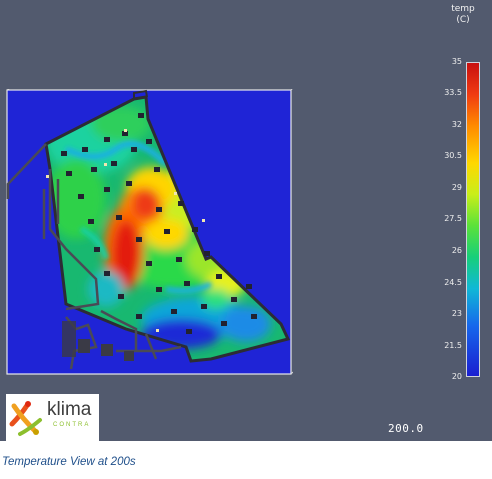 Image resolution: width=492 pixels, height=479 pixels. Describe the element at coordinates (456, 313) in the screenshot. I see `legend-tick: 23` at that location.